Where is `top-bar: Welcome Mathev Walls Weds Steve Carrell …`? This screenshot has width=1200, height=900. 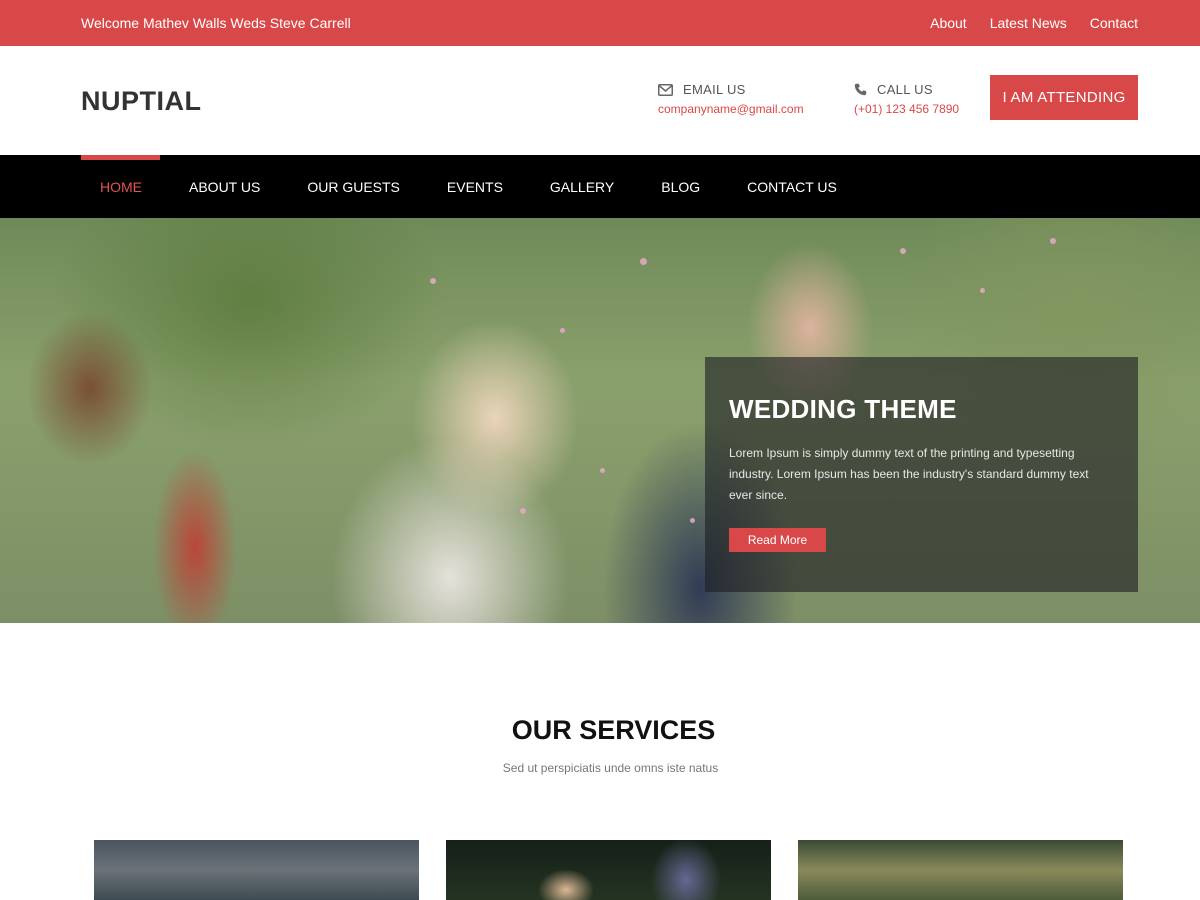 top-bar: Welcome Mathev Walls Weds Steve Carrell … is located at coordinates (600, 23).